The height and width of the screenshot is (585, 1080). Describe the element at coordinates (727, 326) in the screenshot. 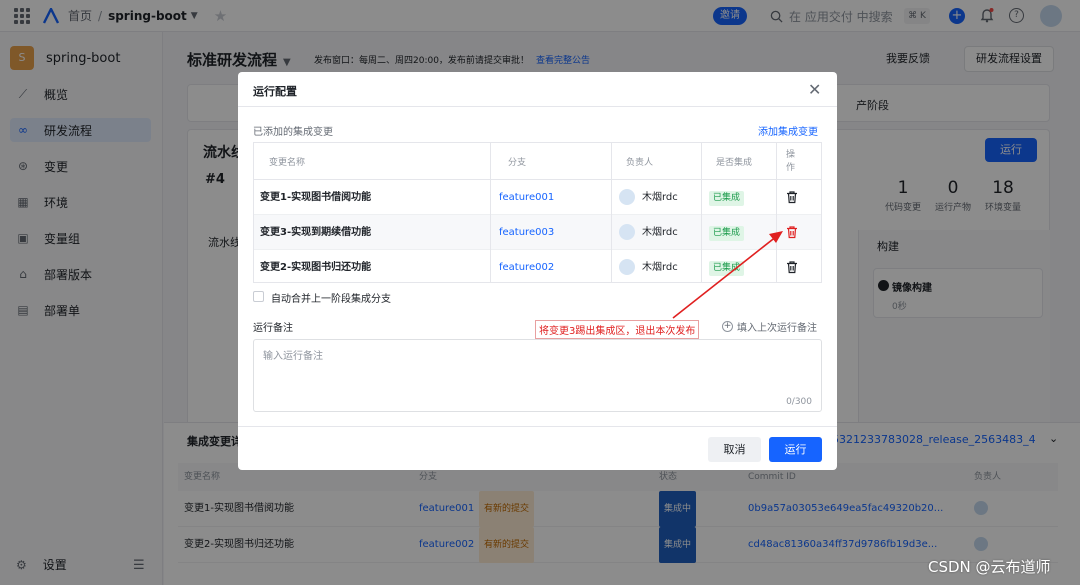

I see `plus-circle-icon: +` at that location.